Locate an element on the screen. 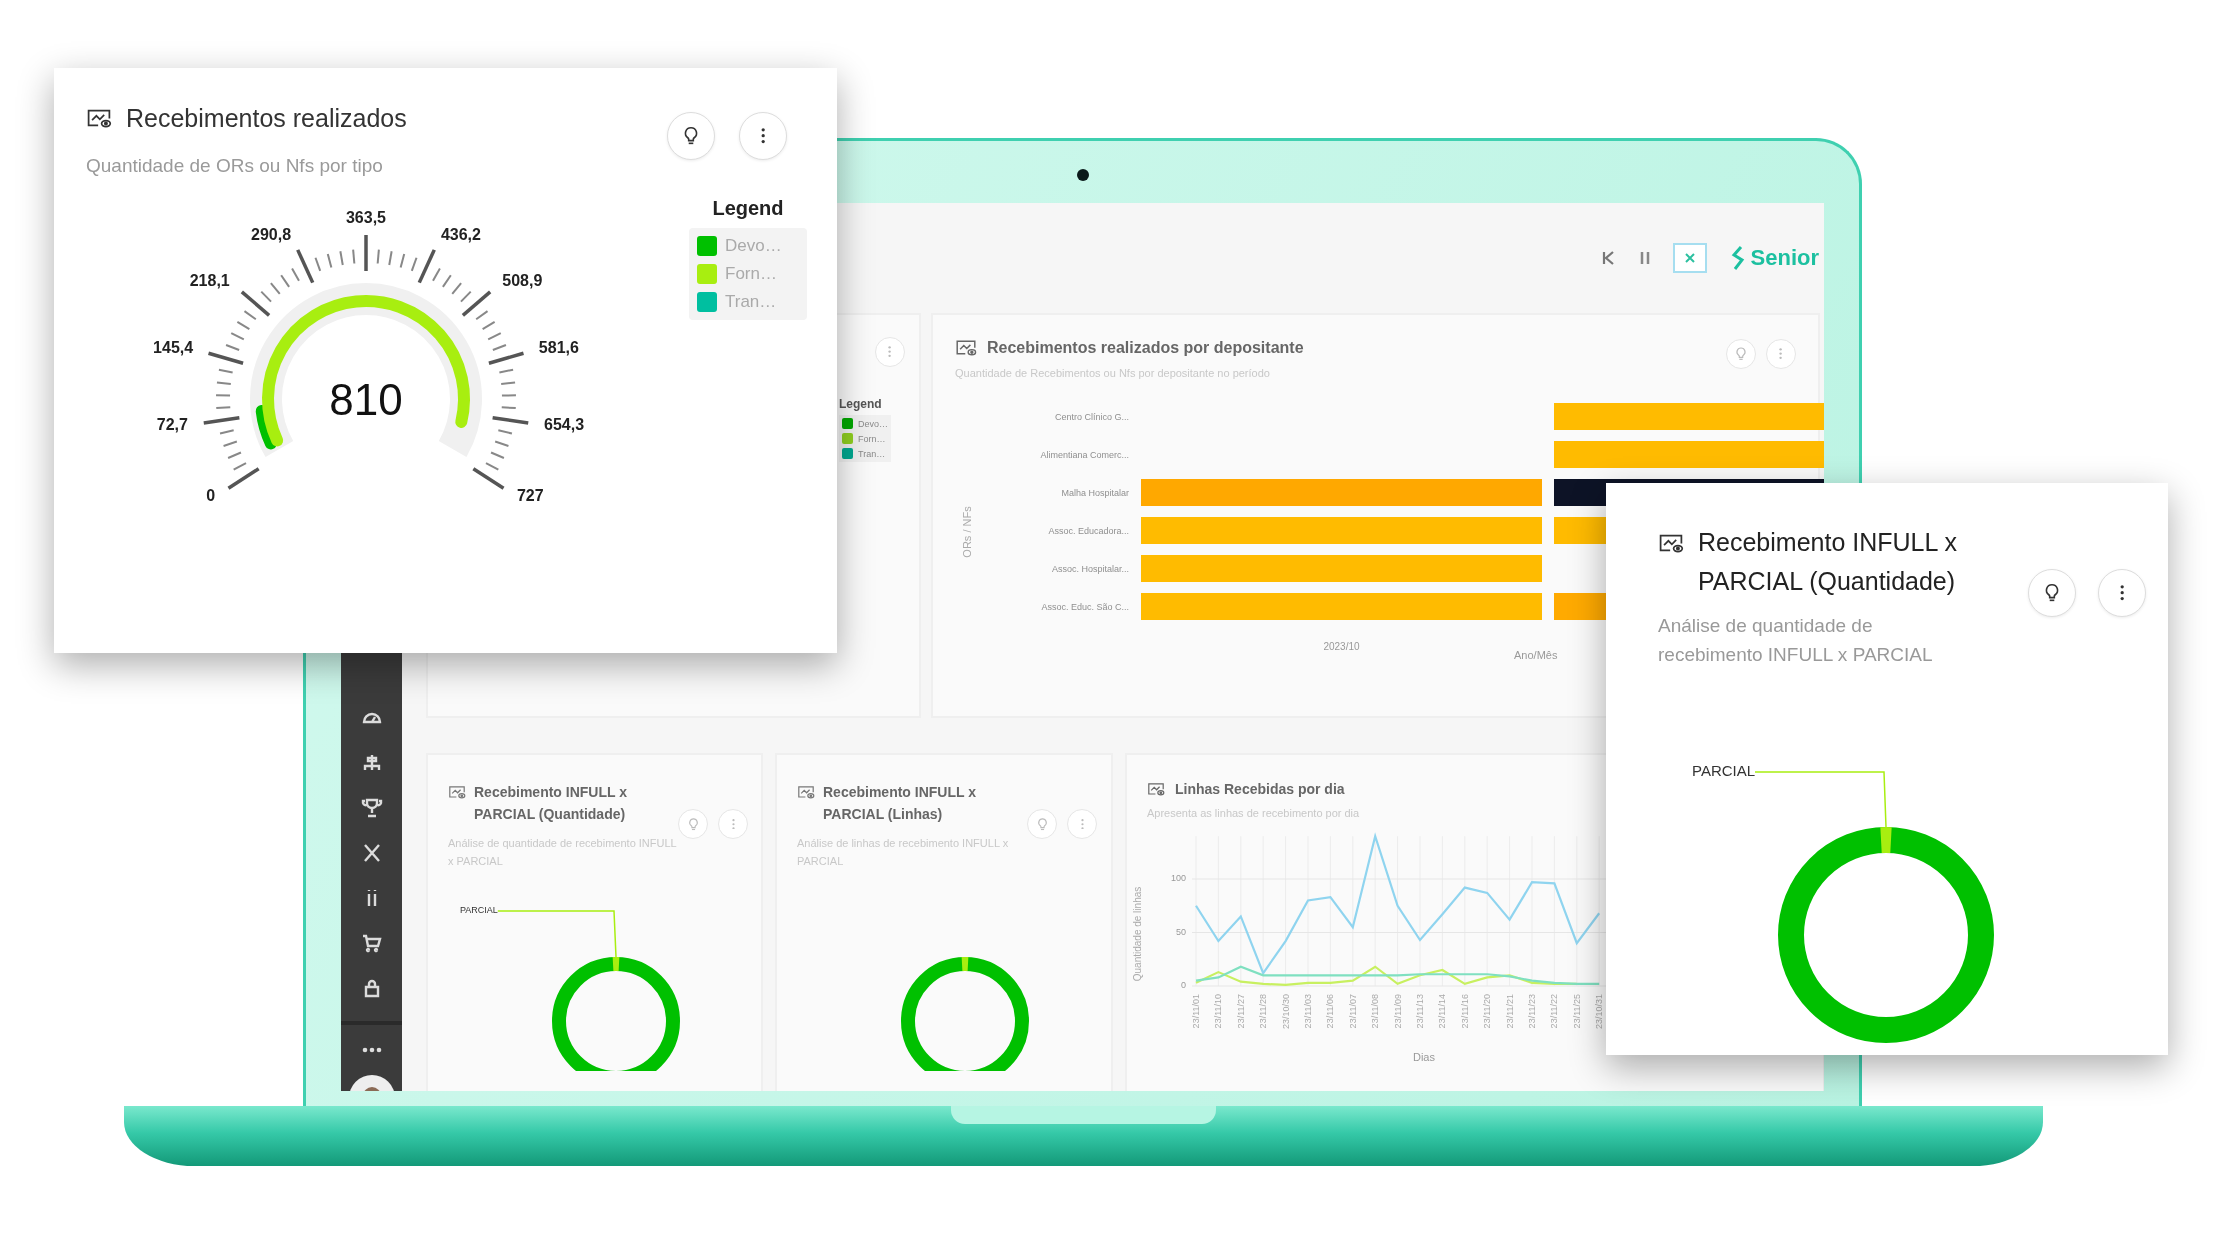  axis-title: ORs / NFs is located at coordinates (967, 532).